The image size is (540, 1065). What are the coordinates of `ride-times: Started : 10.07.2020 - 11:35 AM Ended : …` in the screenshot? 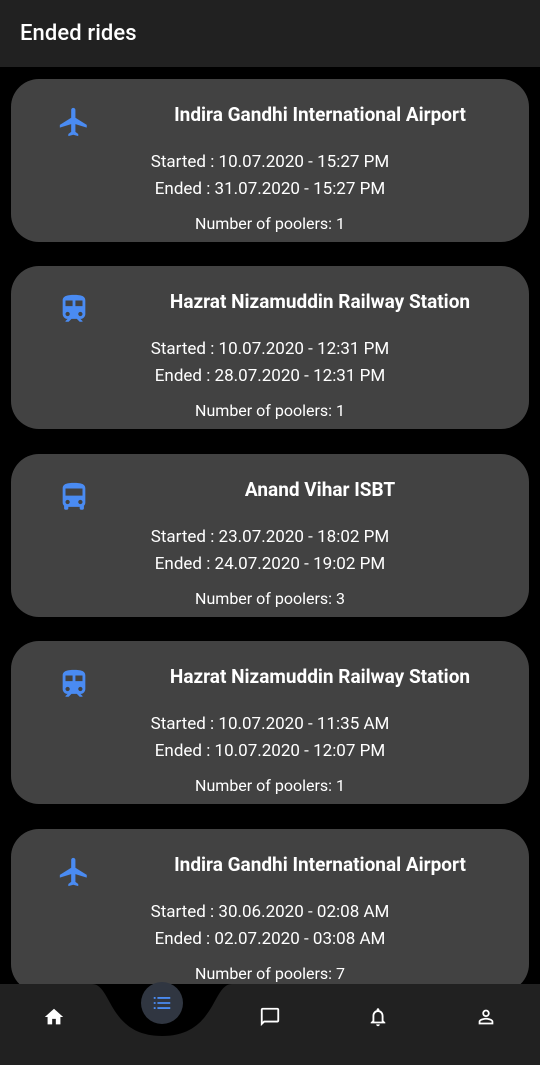 It's located at (270, 738).